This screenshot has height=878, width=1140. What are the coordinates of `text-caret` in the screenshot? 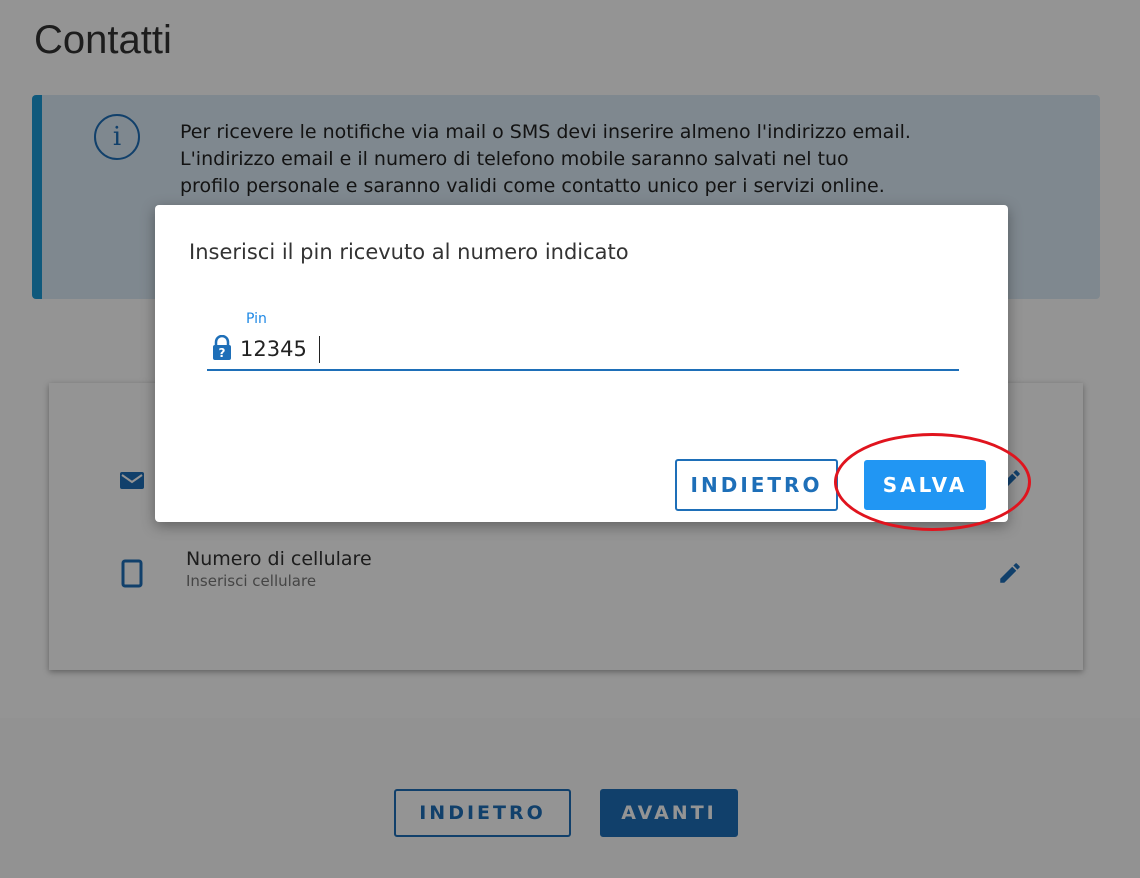 It's located at (319, 349).